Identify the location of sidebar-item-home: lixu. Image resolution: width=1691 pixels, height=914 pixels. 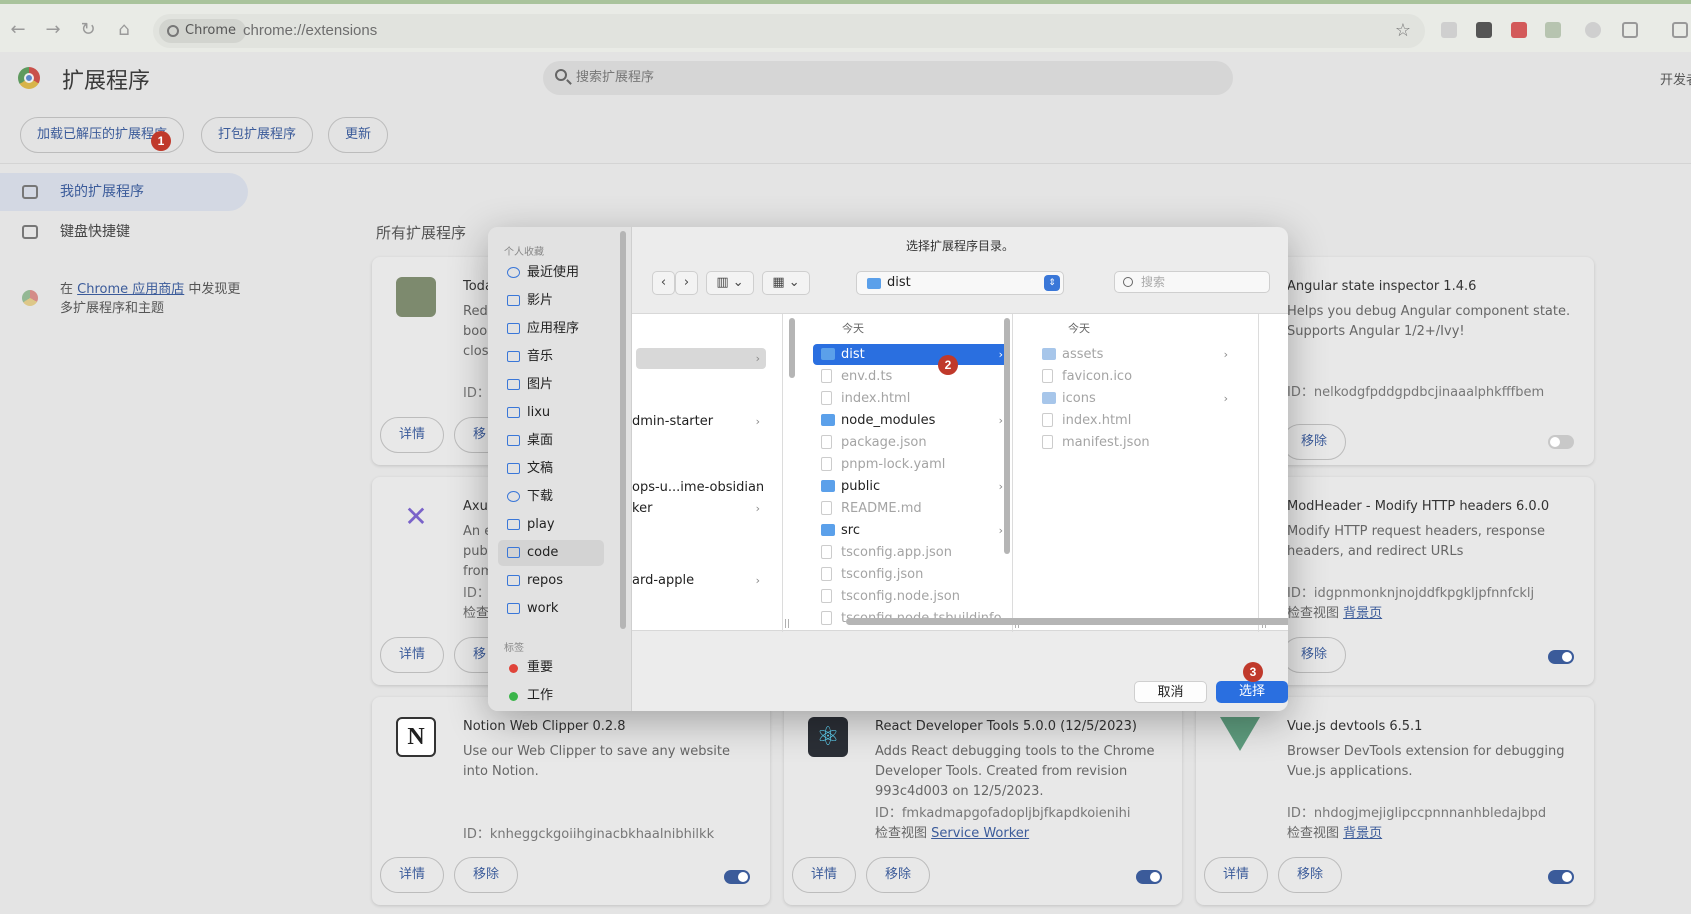
(551, 413).